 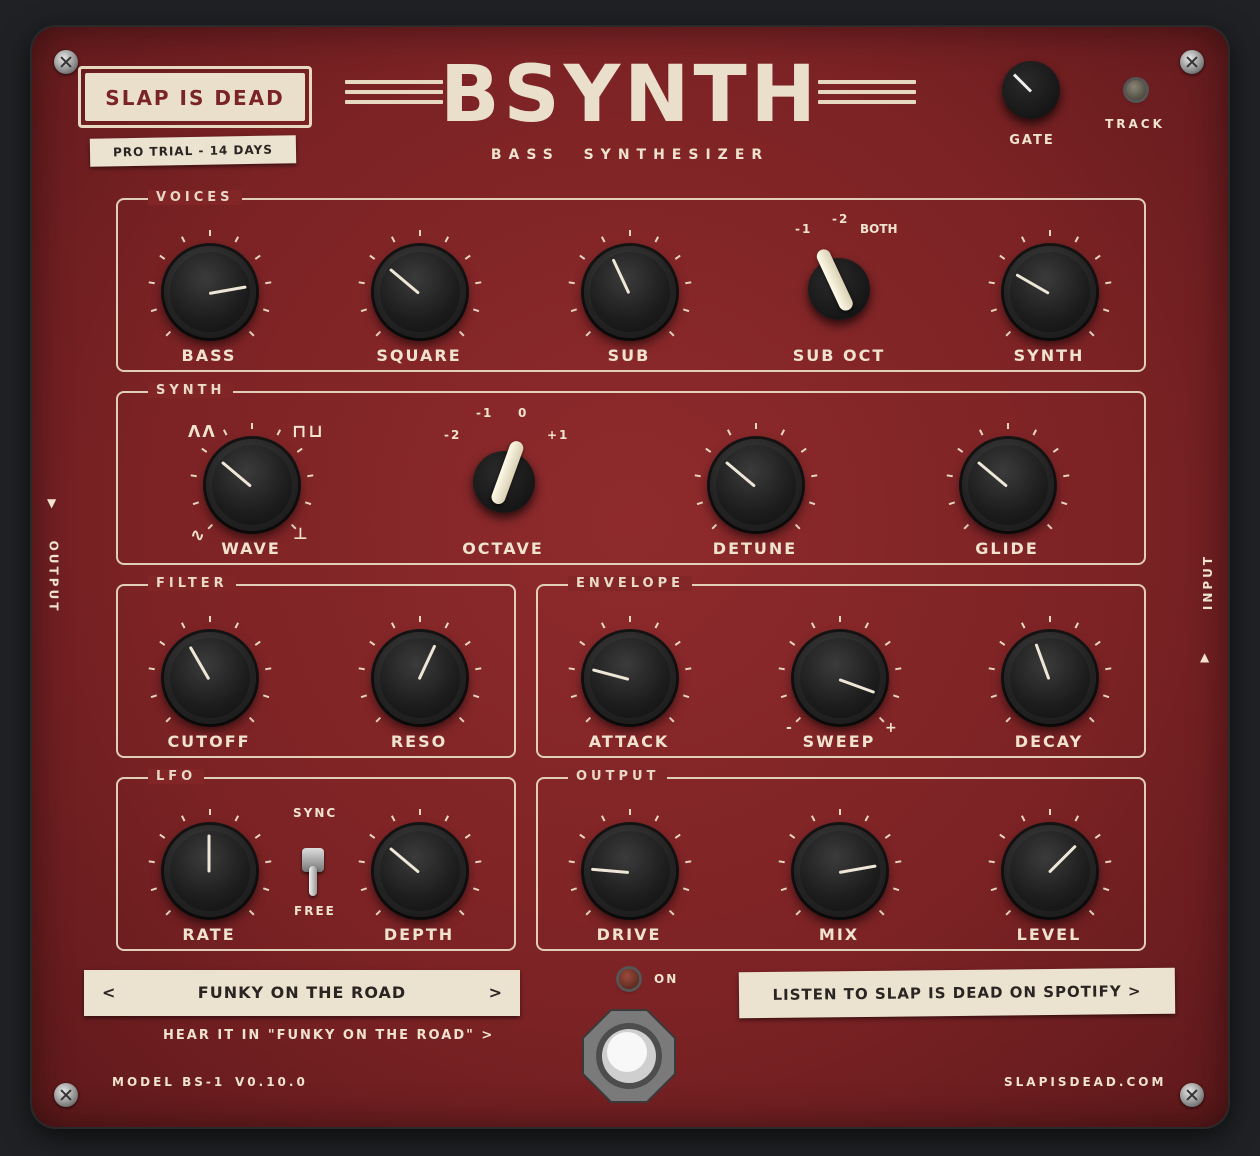 I want to click on decay-knob, so click(x=1050, y=678).